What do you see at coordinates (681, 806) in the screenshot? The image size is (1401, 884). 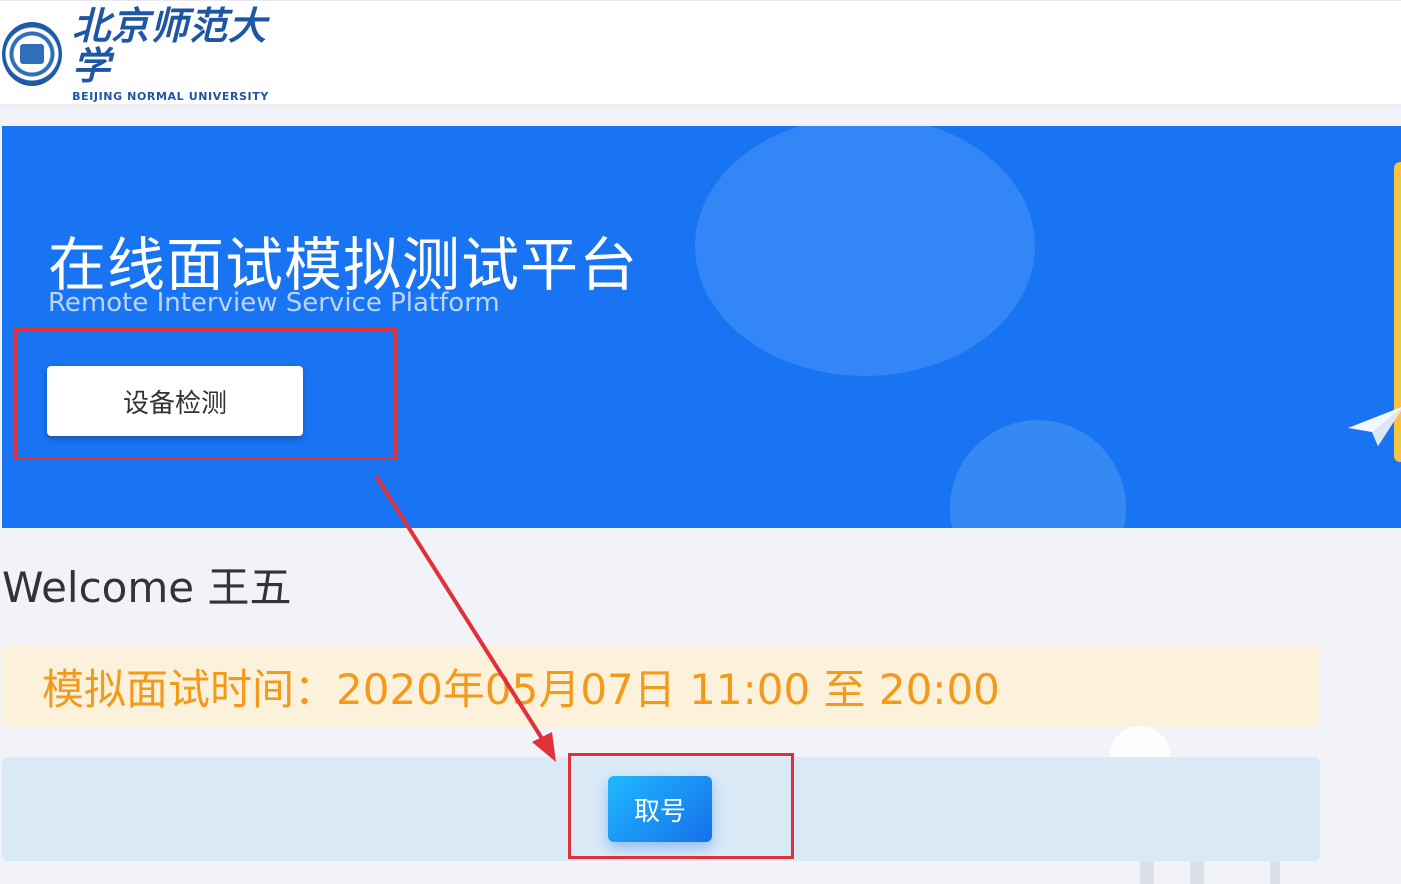 I see `annotation-box-take-number` at bounding box center [681, 806].